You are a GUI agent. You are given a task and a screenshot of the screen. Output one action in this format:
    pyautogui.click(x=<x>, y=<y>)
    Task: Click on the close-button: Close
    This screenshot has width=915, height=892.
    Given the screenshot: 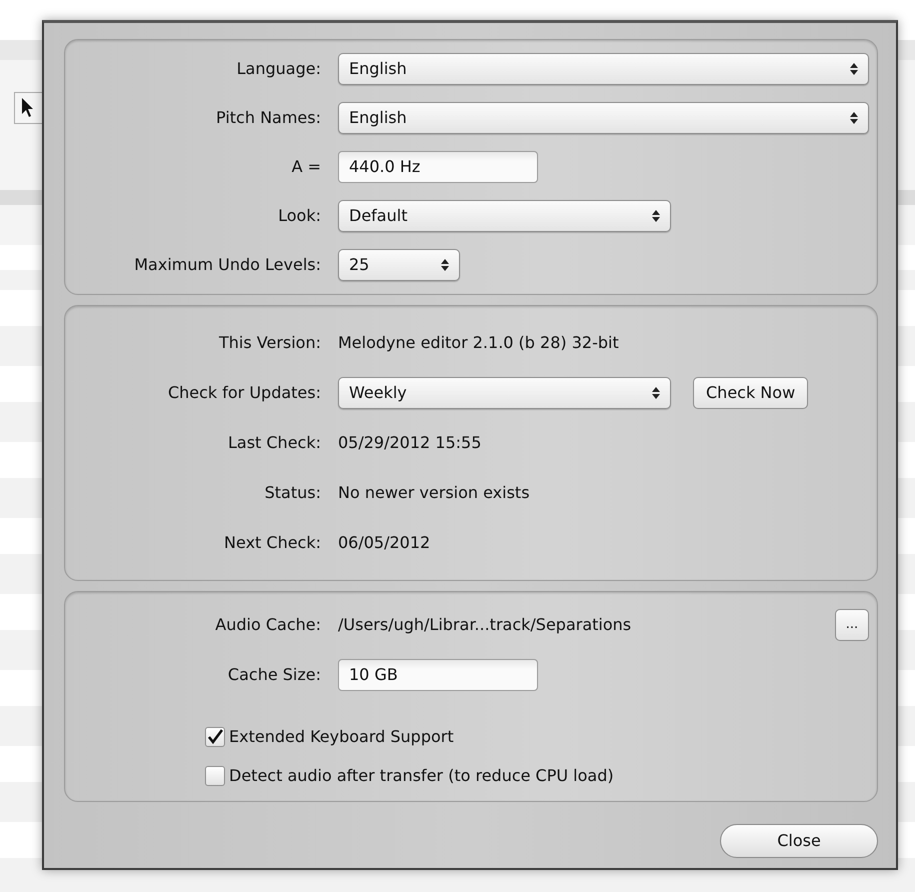 What is the action you would take?
    pyautogui.click(x=799, y=841)
    